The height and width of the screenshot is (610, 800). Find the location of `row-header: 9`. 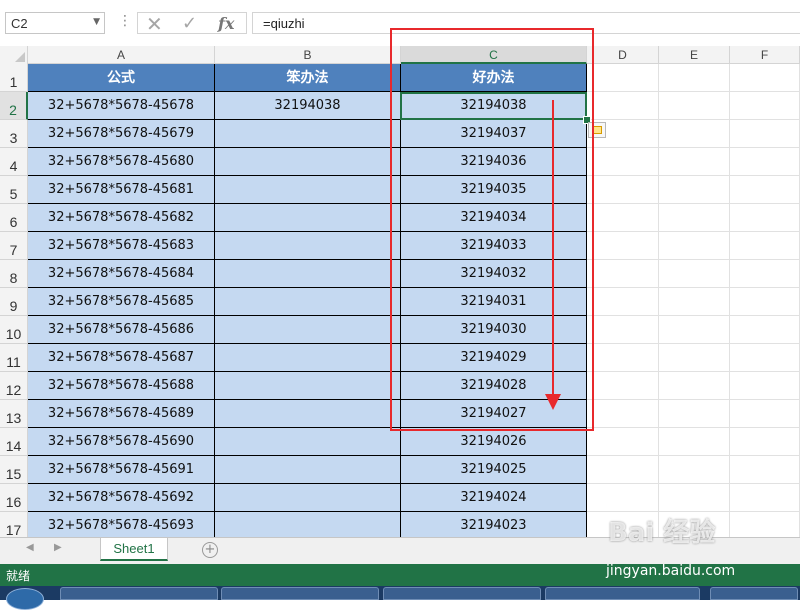

row-header: 9 is located at coordinates (14, 302).